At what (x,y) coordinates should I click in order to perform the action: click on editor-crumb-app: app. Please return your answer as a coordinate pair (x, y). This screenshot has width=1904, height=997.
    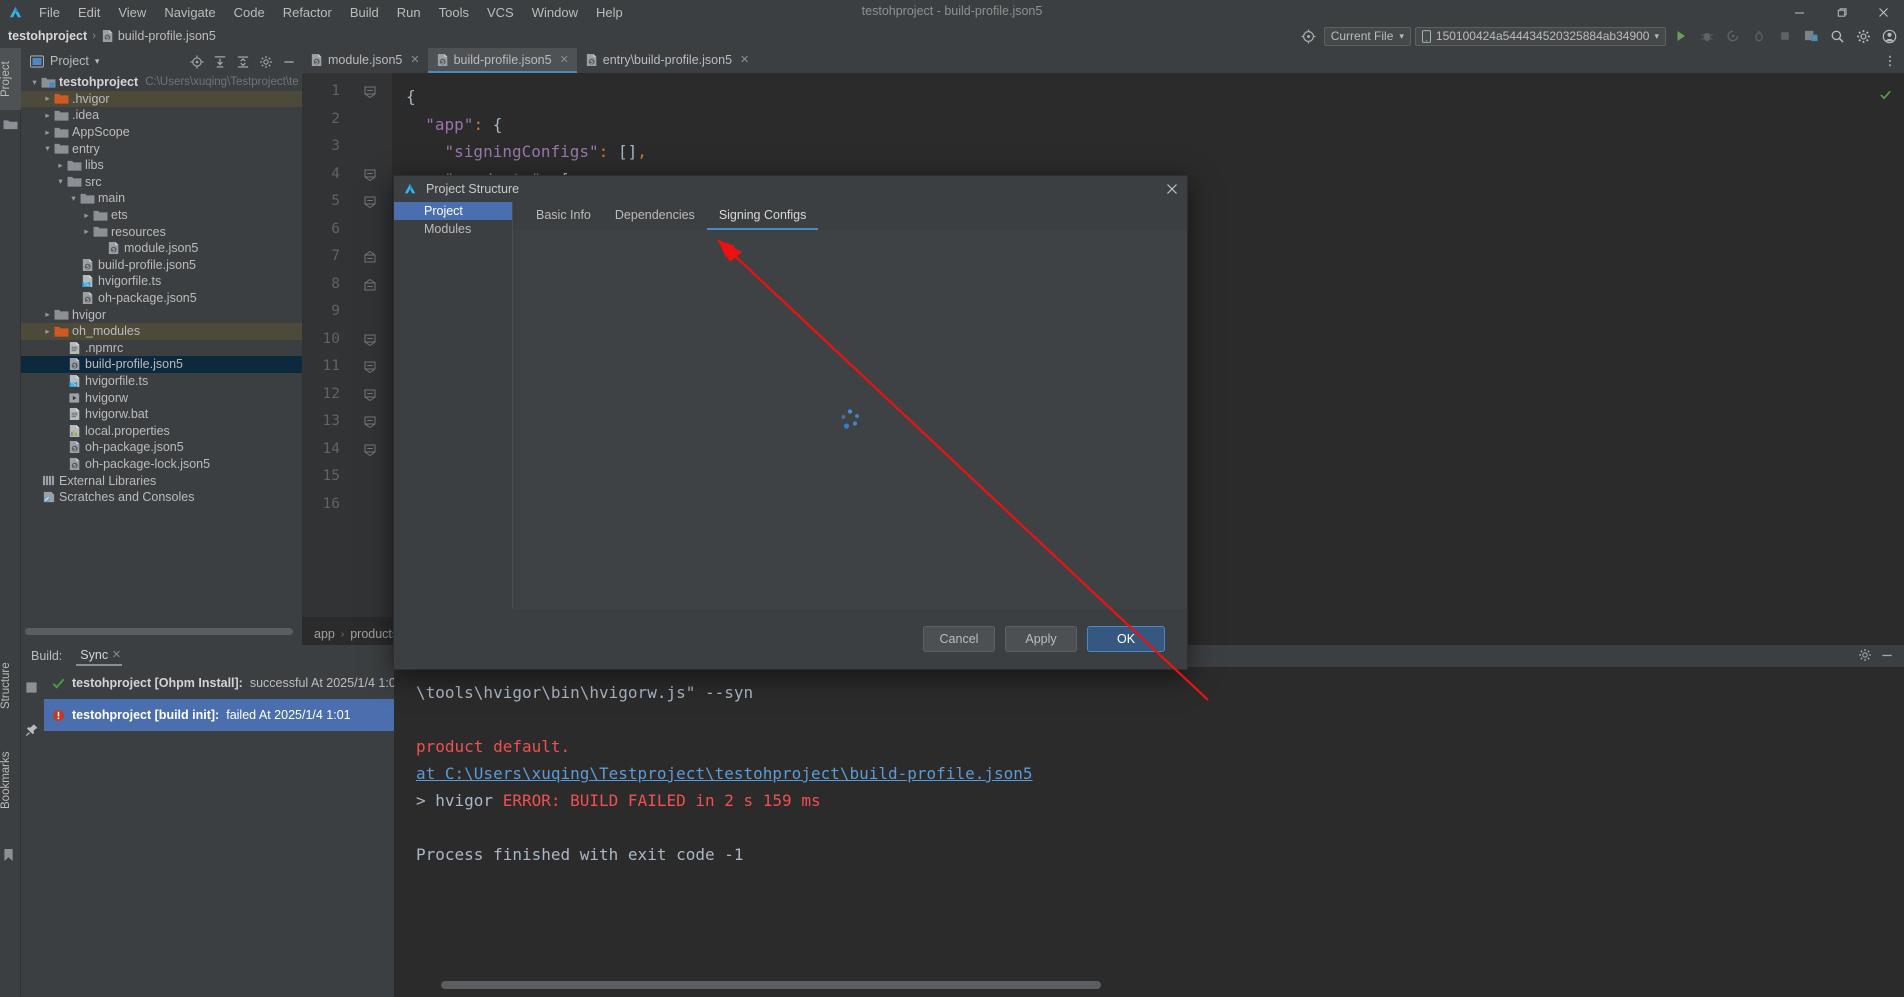
    Looking at the image, I should click on (324, 634).